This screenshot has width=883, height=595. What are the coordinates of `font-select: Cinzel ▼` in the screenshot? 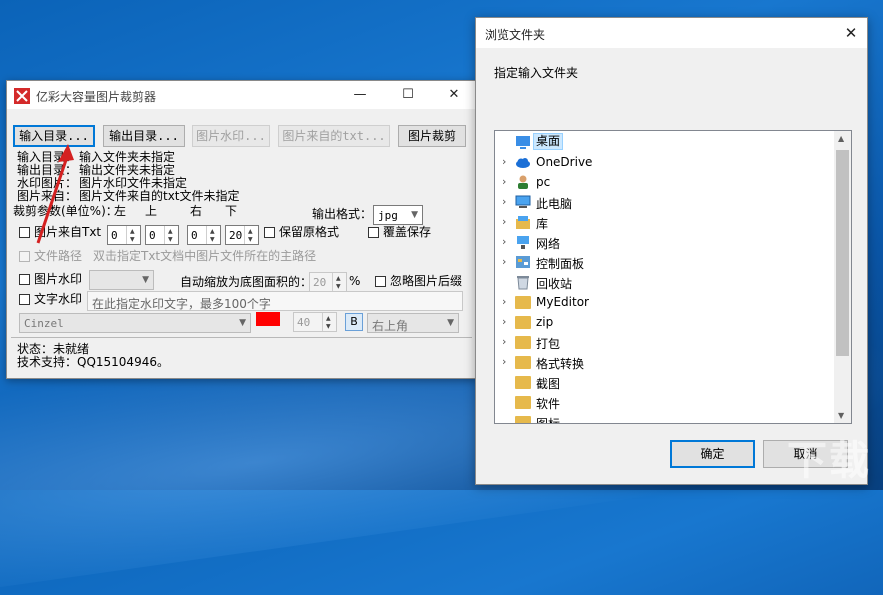 It's located at (135, 323).